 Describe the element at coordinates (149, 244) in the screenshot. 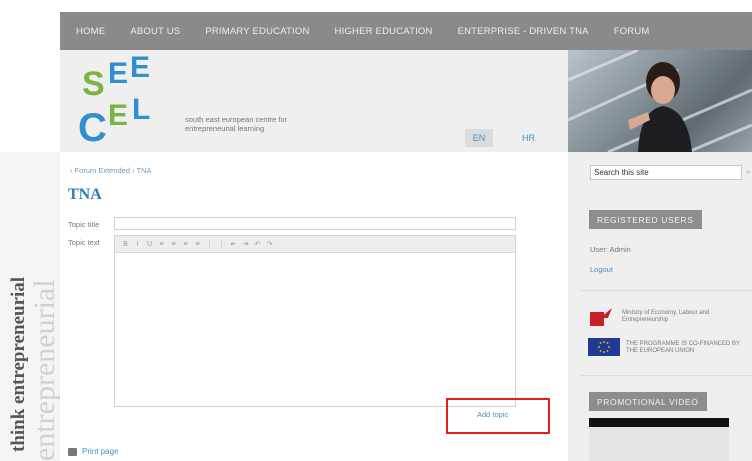

I see `underline-button: U` at that location.